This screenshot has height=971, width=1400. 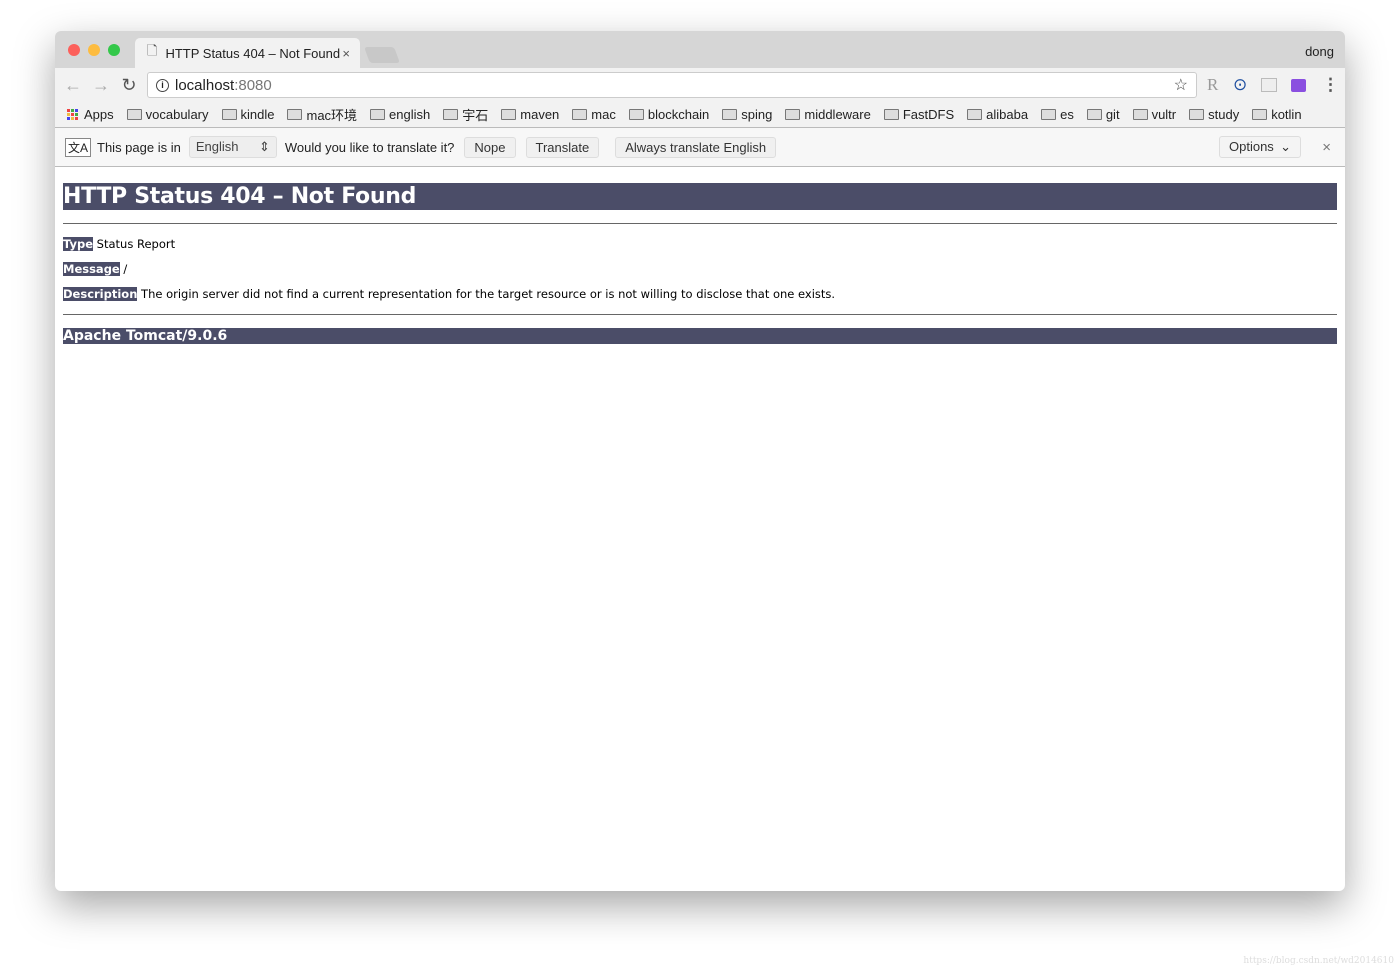 What do you see at coordinates (232, 147) in the screenshot?
I see `language-select: English ⇕` at bounding box center [232, 147].